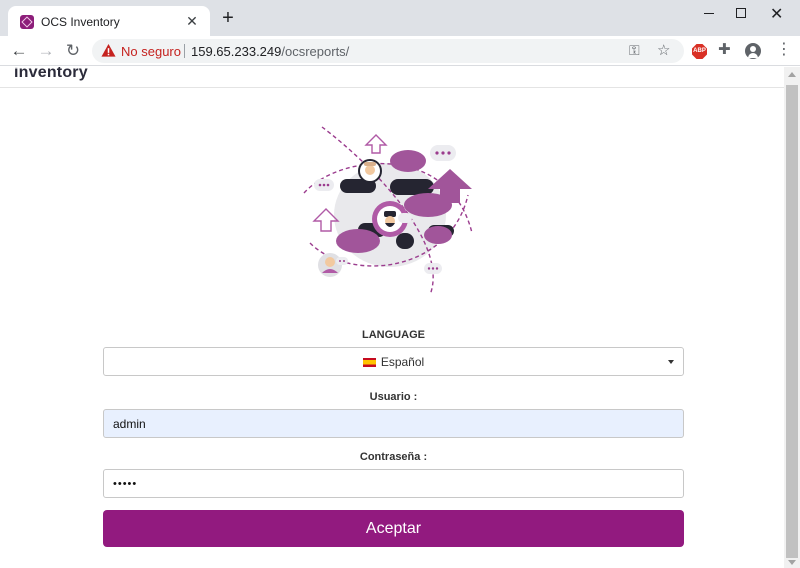 The height and width of the screenshot is (568, 800). I want to click on dropdown-caret-icon, so click(671, 362).